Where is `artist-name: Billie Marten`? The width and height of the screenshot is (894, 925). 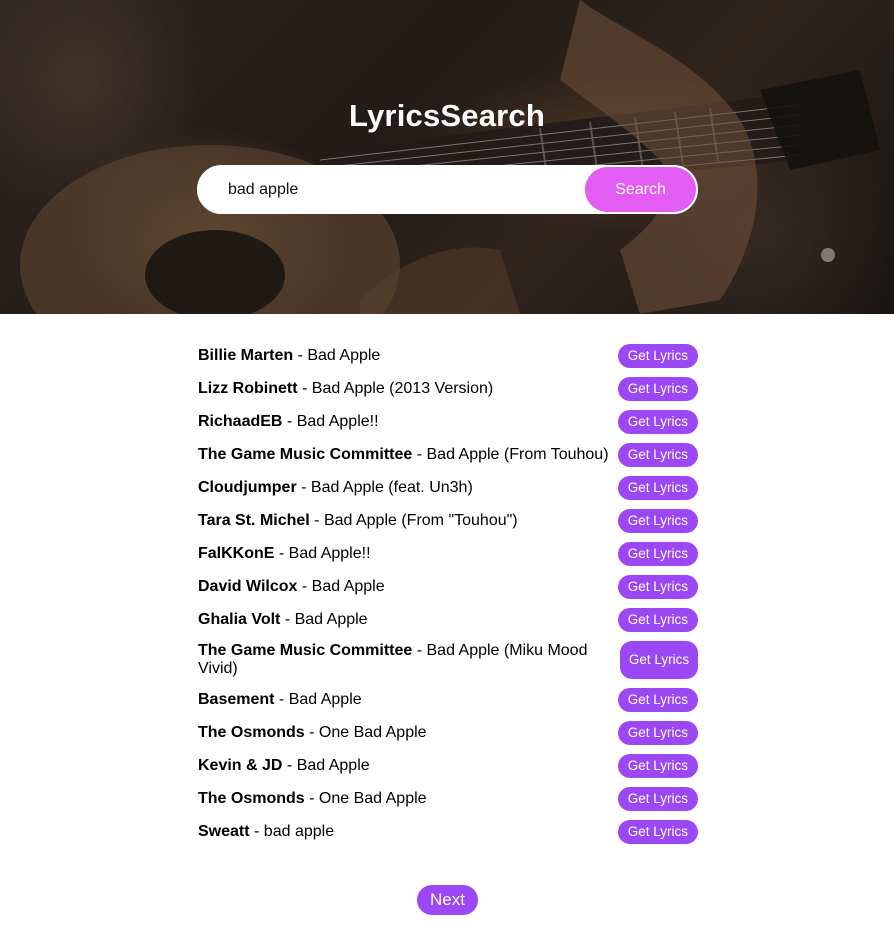 artist-name: Billie Marten is located at coordinates (246, 355).